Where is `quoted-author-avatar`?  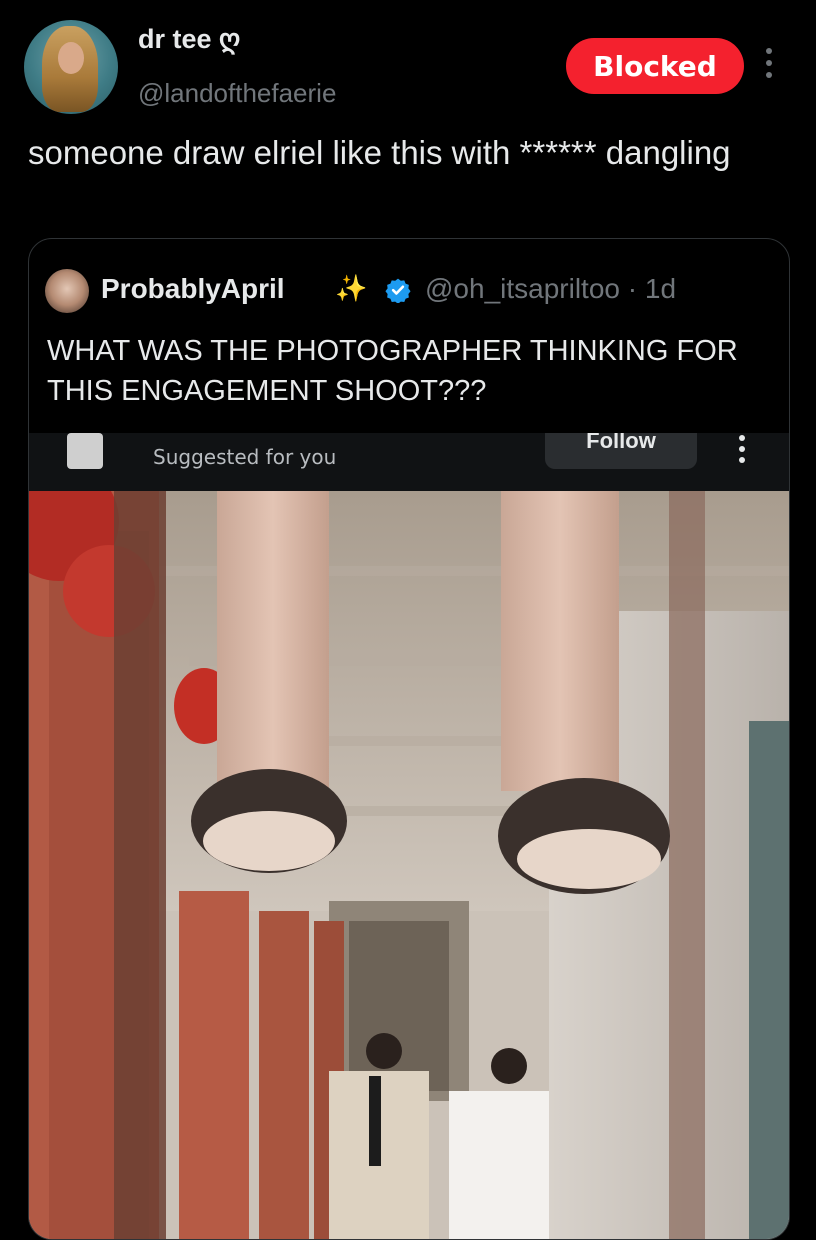 quoted-author-avatar is located at coordinates (67, 291).